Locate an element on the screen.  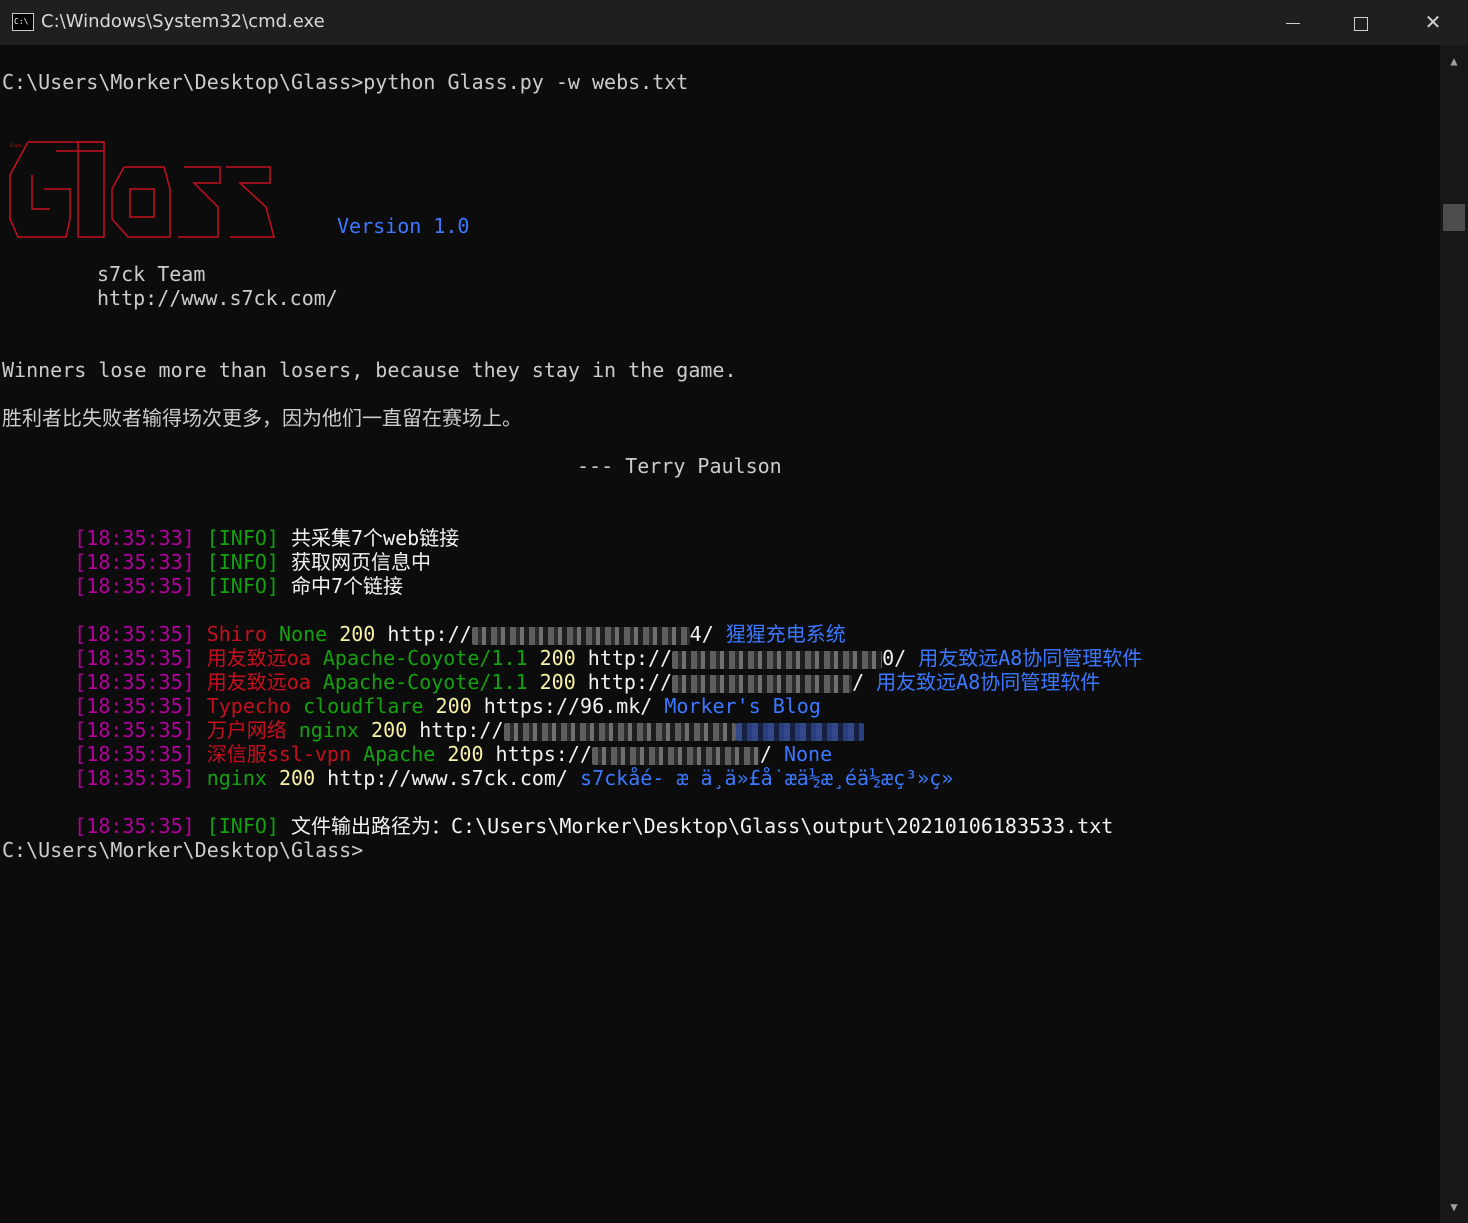
scroll-up-arrow-icon: ▲ is located at coordinates (1454, 61).